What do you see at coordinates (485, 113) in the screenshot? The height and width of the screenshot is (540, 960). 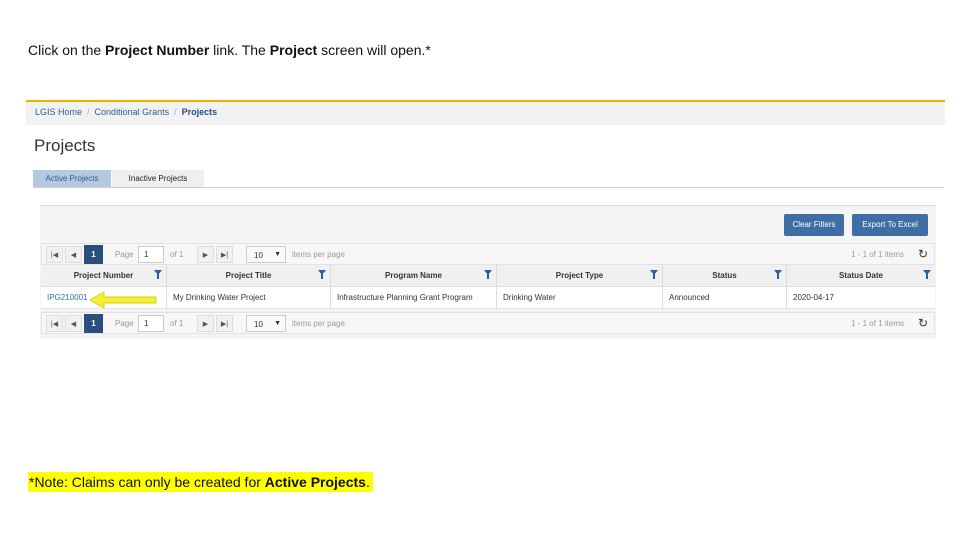 I see `breadcrumb: LGIS Home / Conditional Grants / Projects` at bounding box center [485, 113].